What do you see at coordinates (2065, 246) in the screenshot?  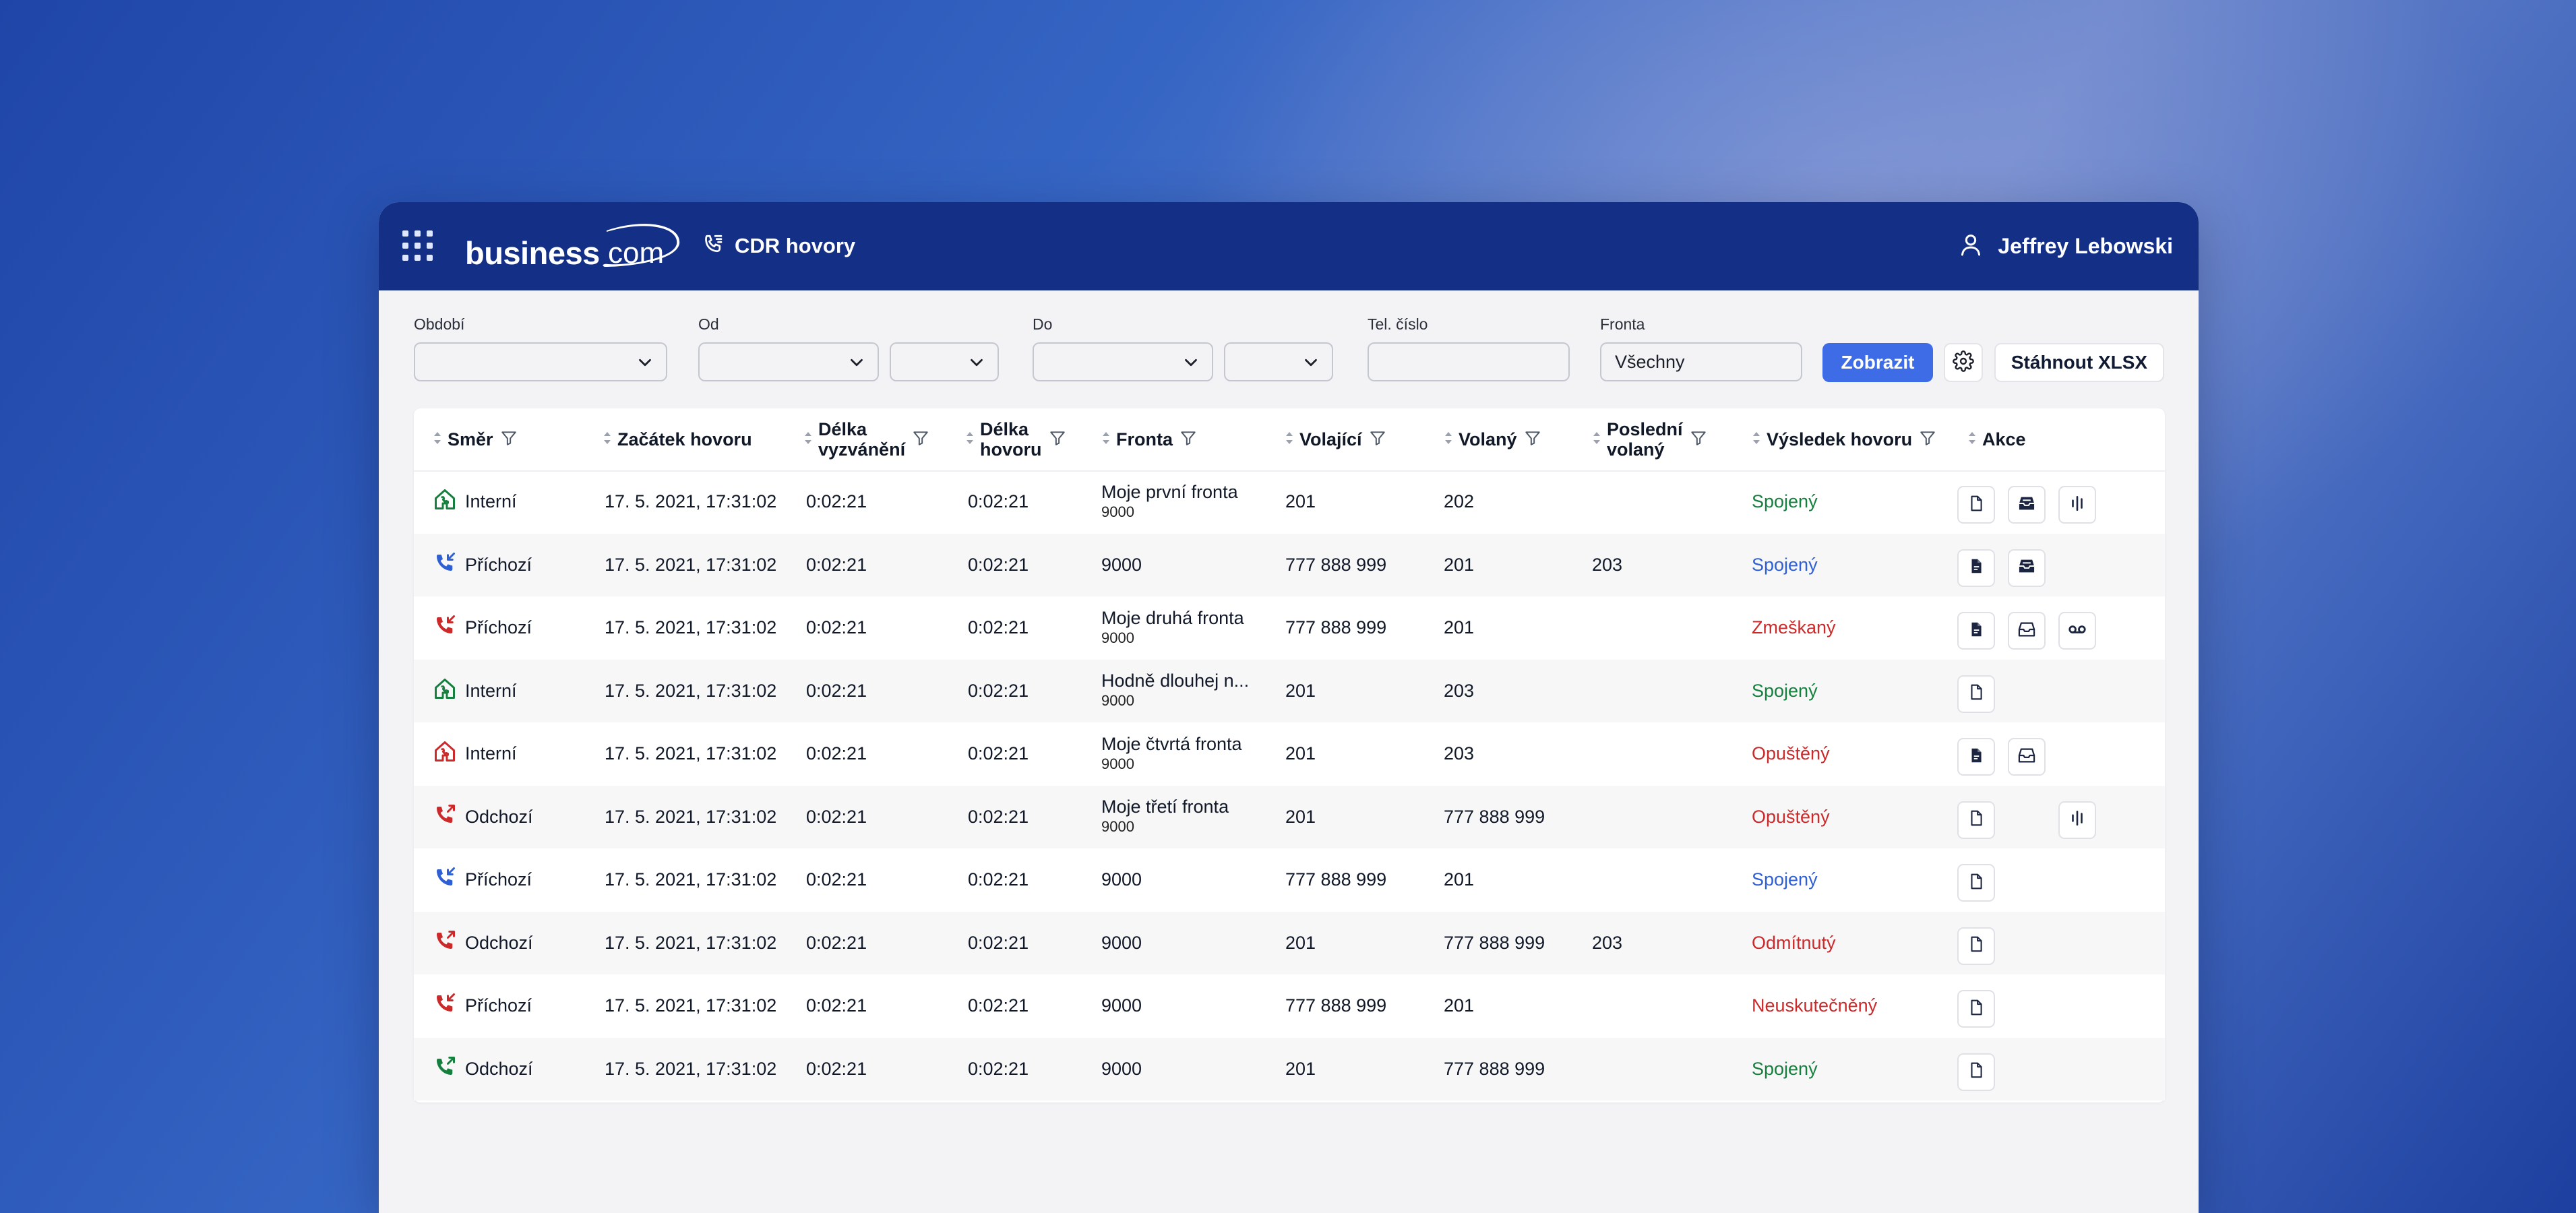 I see `user-menu: Jeffrey Lebowski` at bounding box center [2065, 246].